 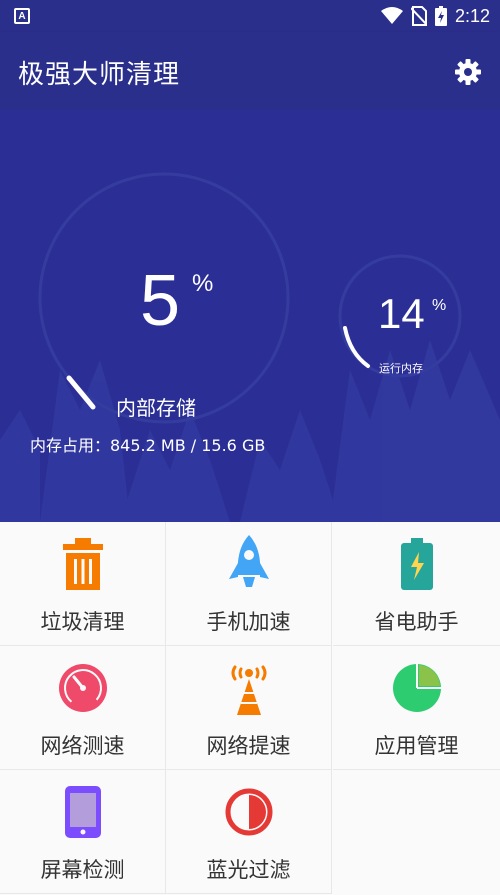 I want to click on speedometer-icon, so click(x=83, y=688).